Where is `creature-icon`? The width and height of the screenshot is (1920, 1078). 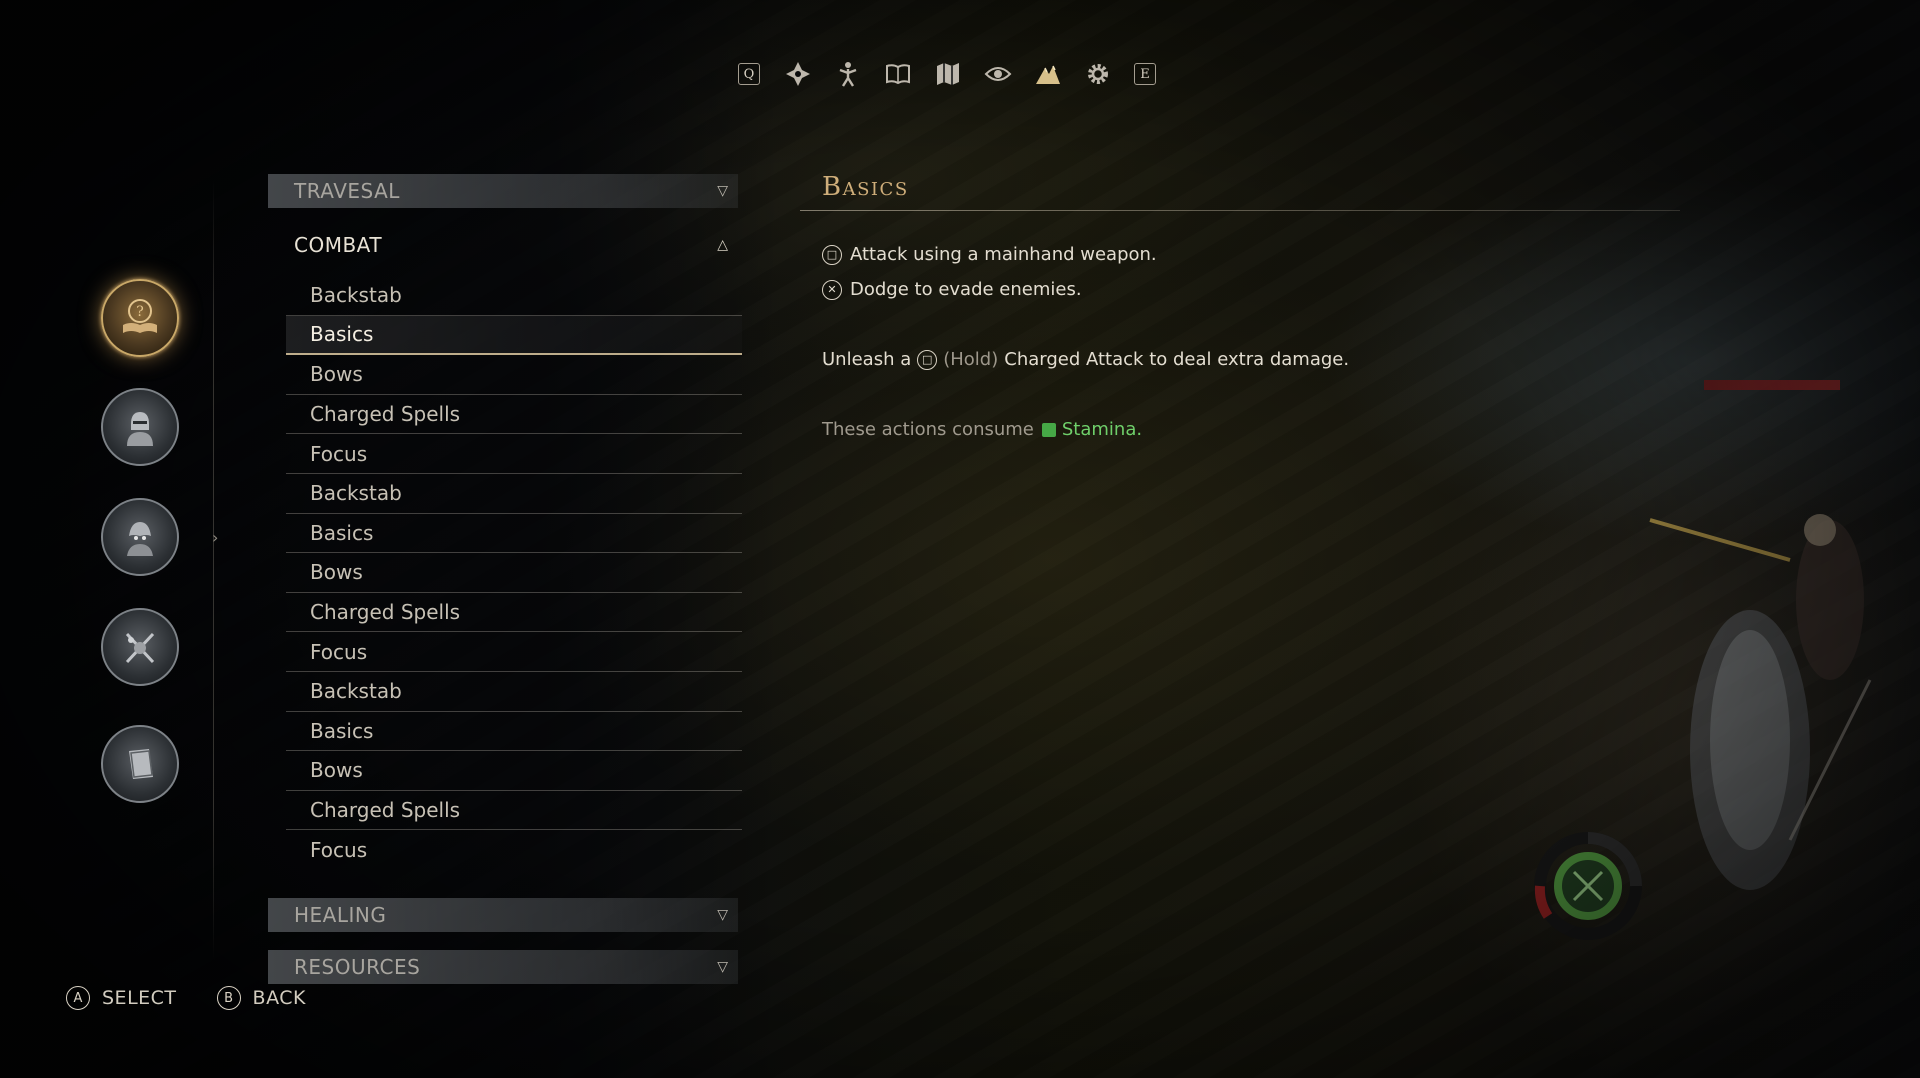
creature-icon is located at coordinates (140, 539).